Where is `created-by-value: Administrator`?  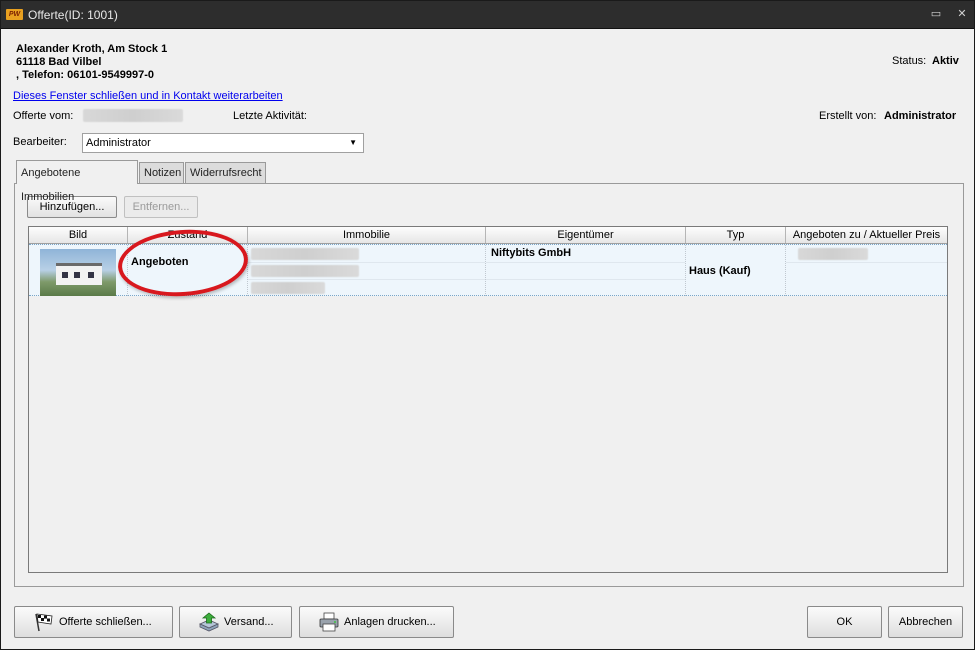
created-by-value: Administrator is located at coordinates (920, 116).